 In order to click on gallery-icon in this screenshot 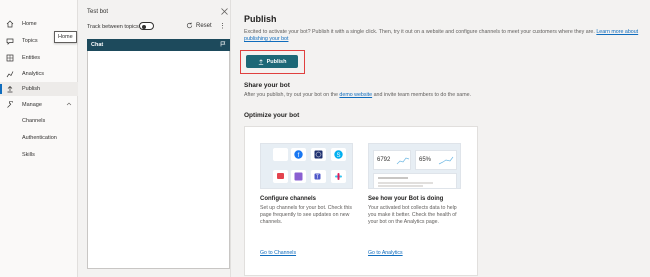, I will do `click(298, 176)`.